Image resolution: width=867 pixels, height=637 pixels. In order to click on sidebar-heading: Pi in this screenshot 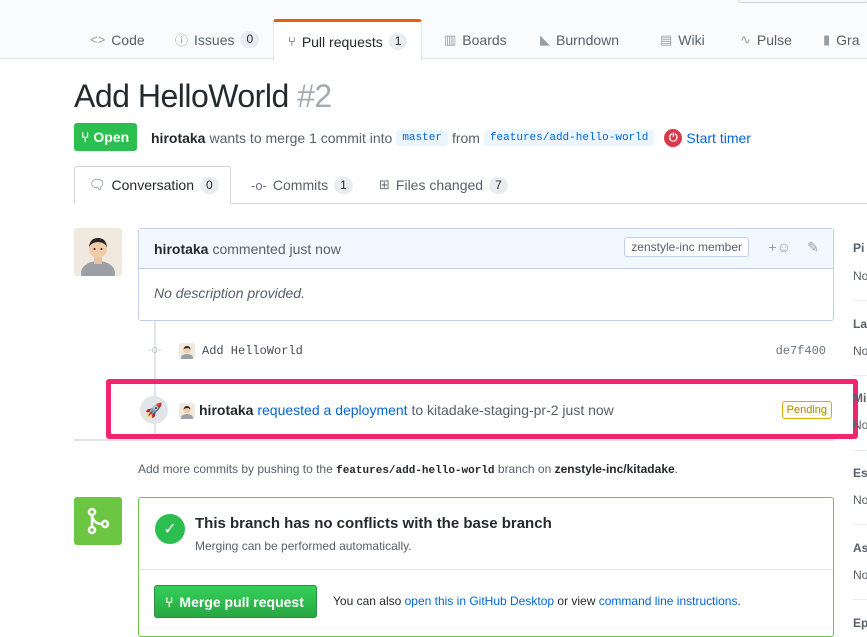, I will do `click(858, 248)`.